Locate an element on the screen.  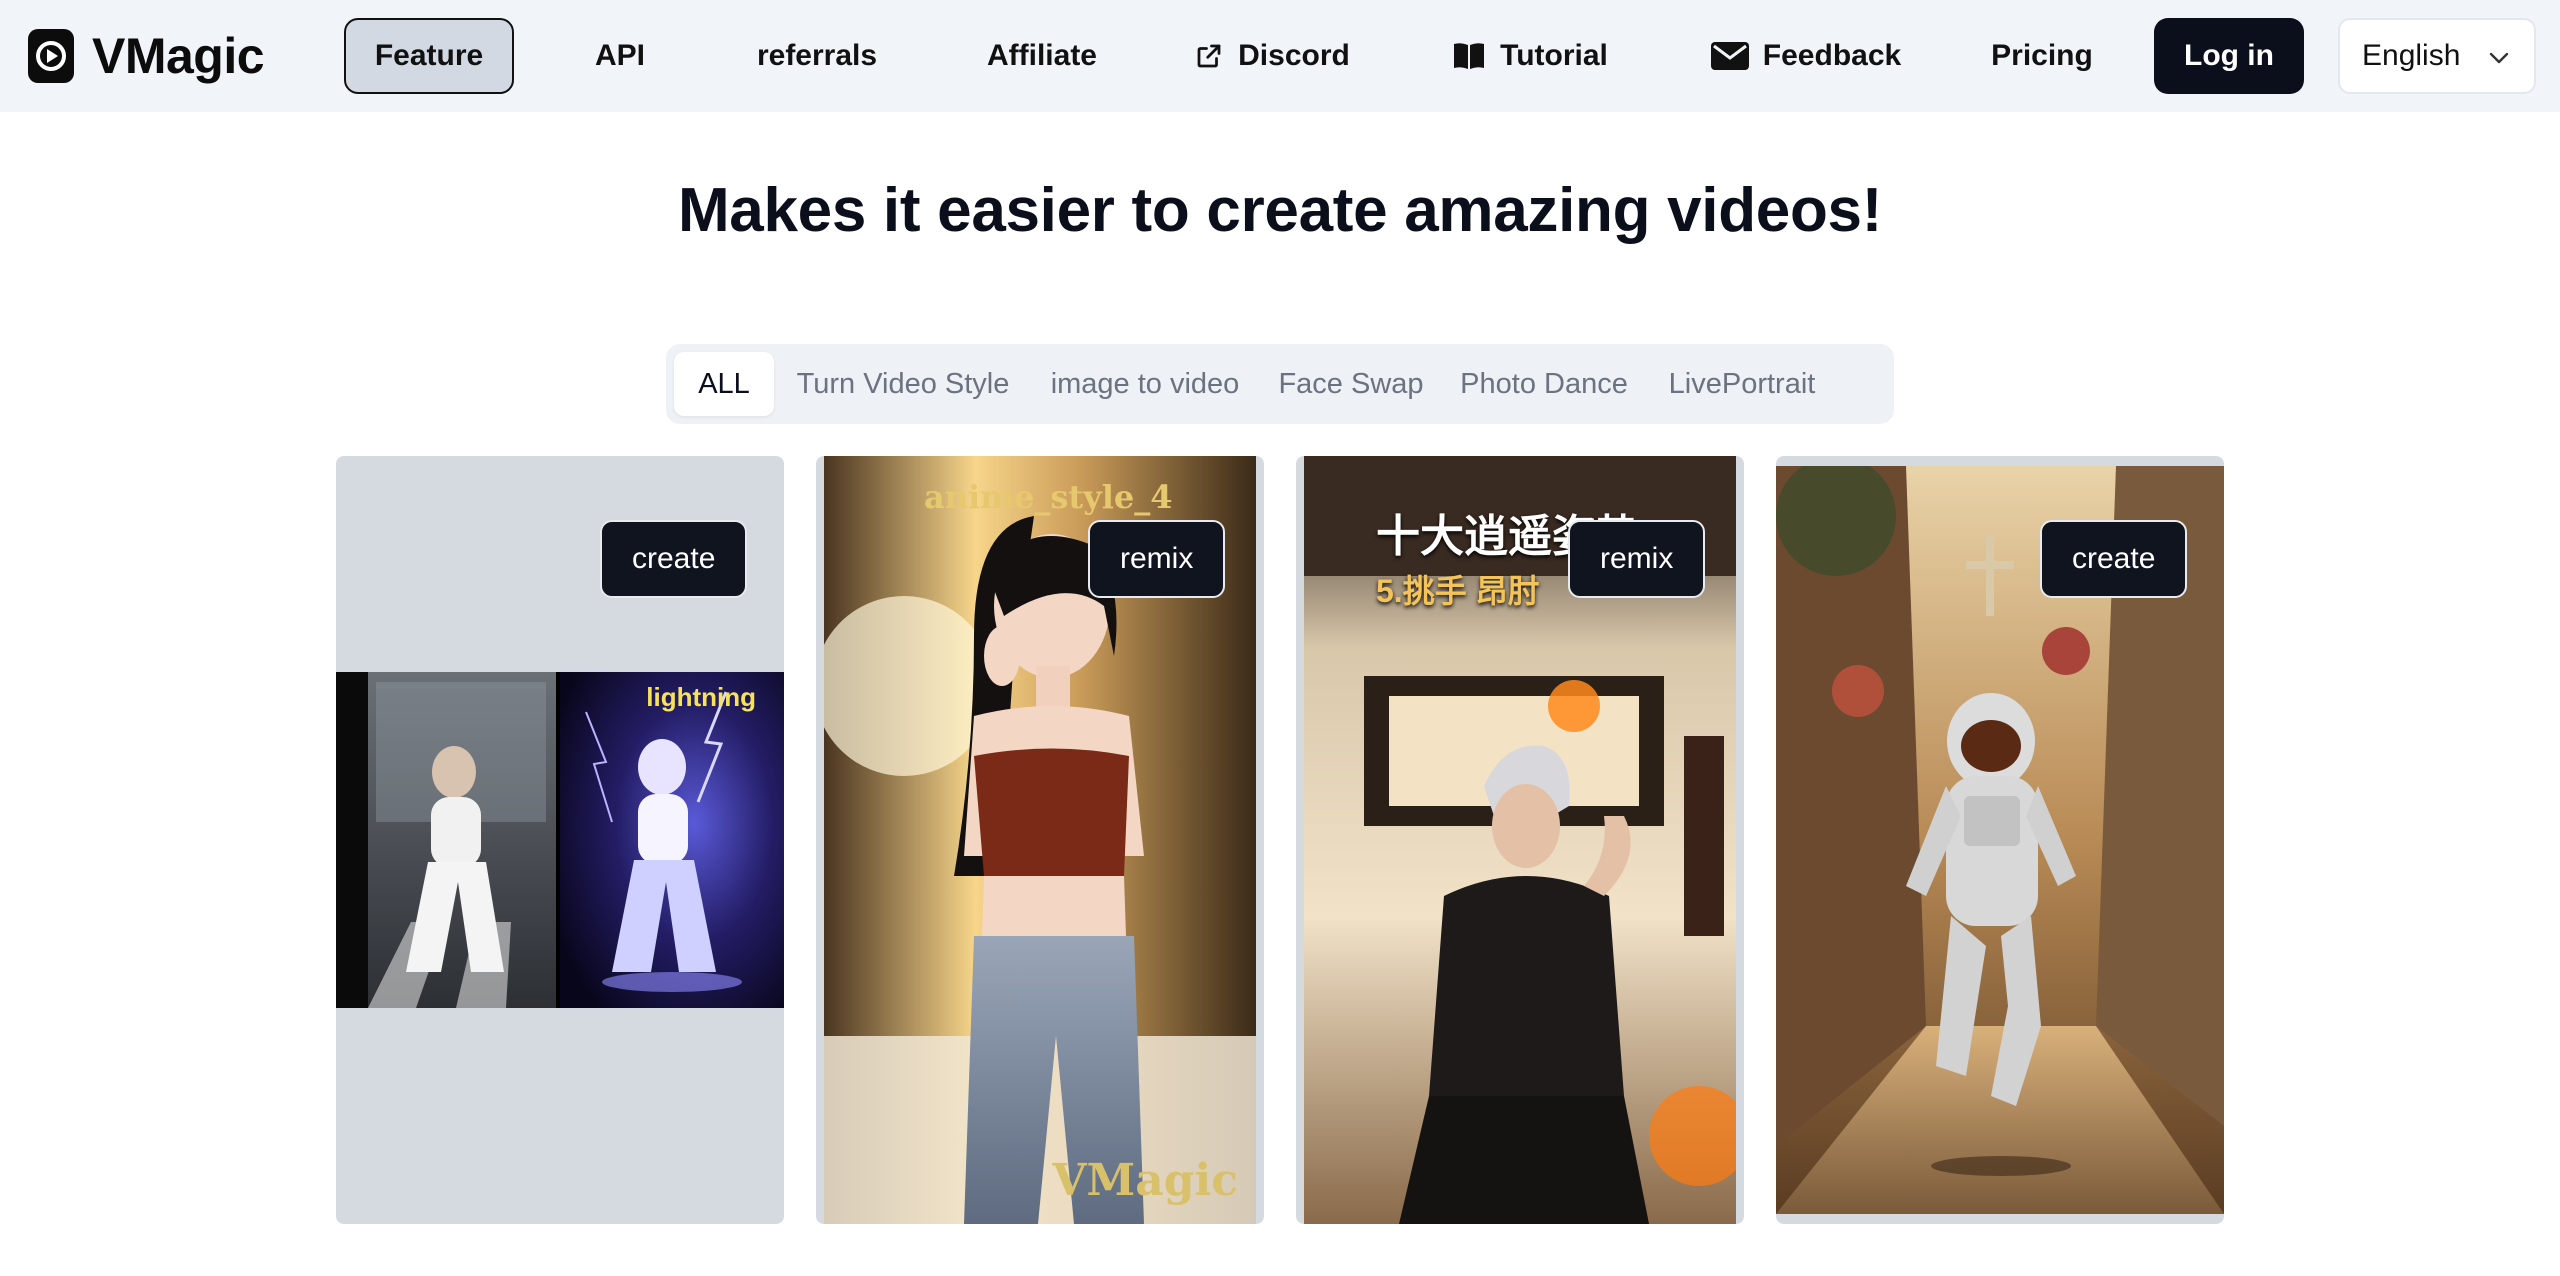
login-button: Log in is located at coordinates (2229, 56).